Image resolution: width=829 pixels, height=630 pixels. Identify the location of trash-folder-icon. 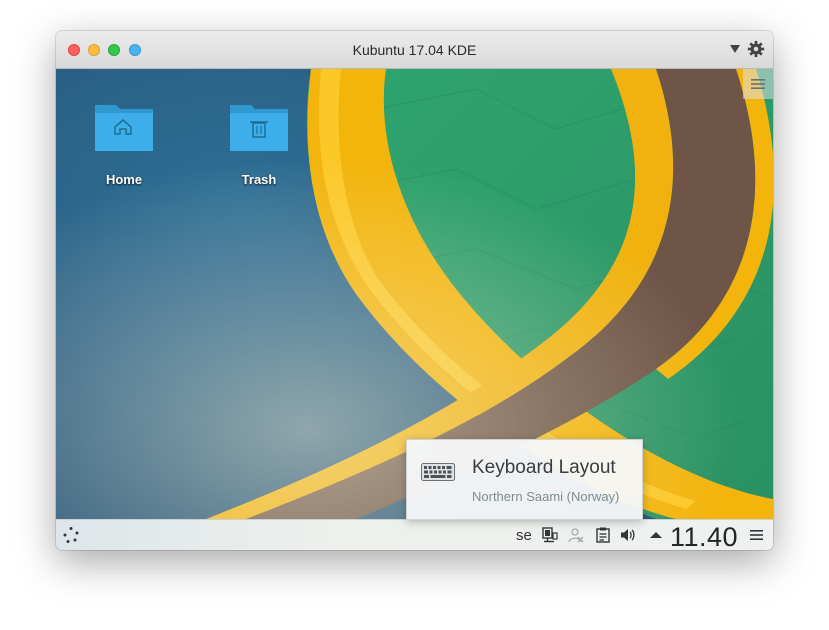
(259, 128).